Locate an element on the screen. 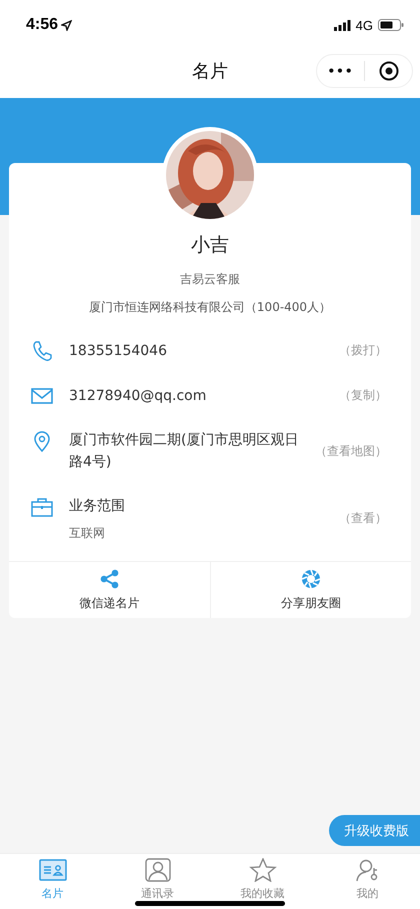 The width and height of the screenshot is (420, 909). call-link: （拨打） is located at coordinates (363, 350).